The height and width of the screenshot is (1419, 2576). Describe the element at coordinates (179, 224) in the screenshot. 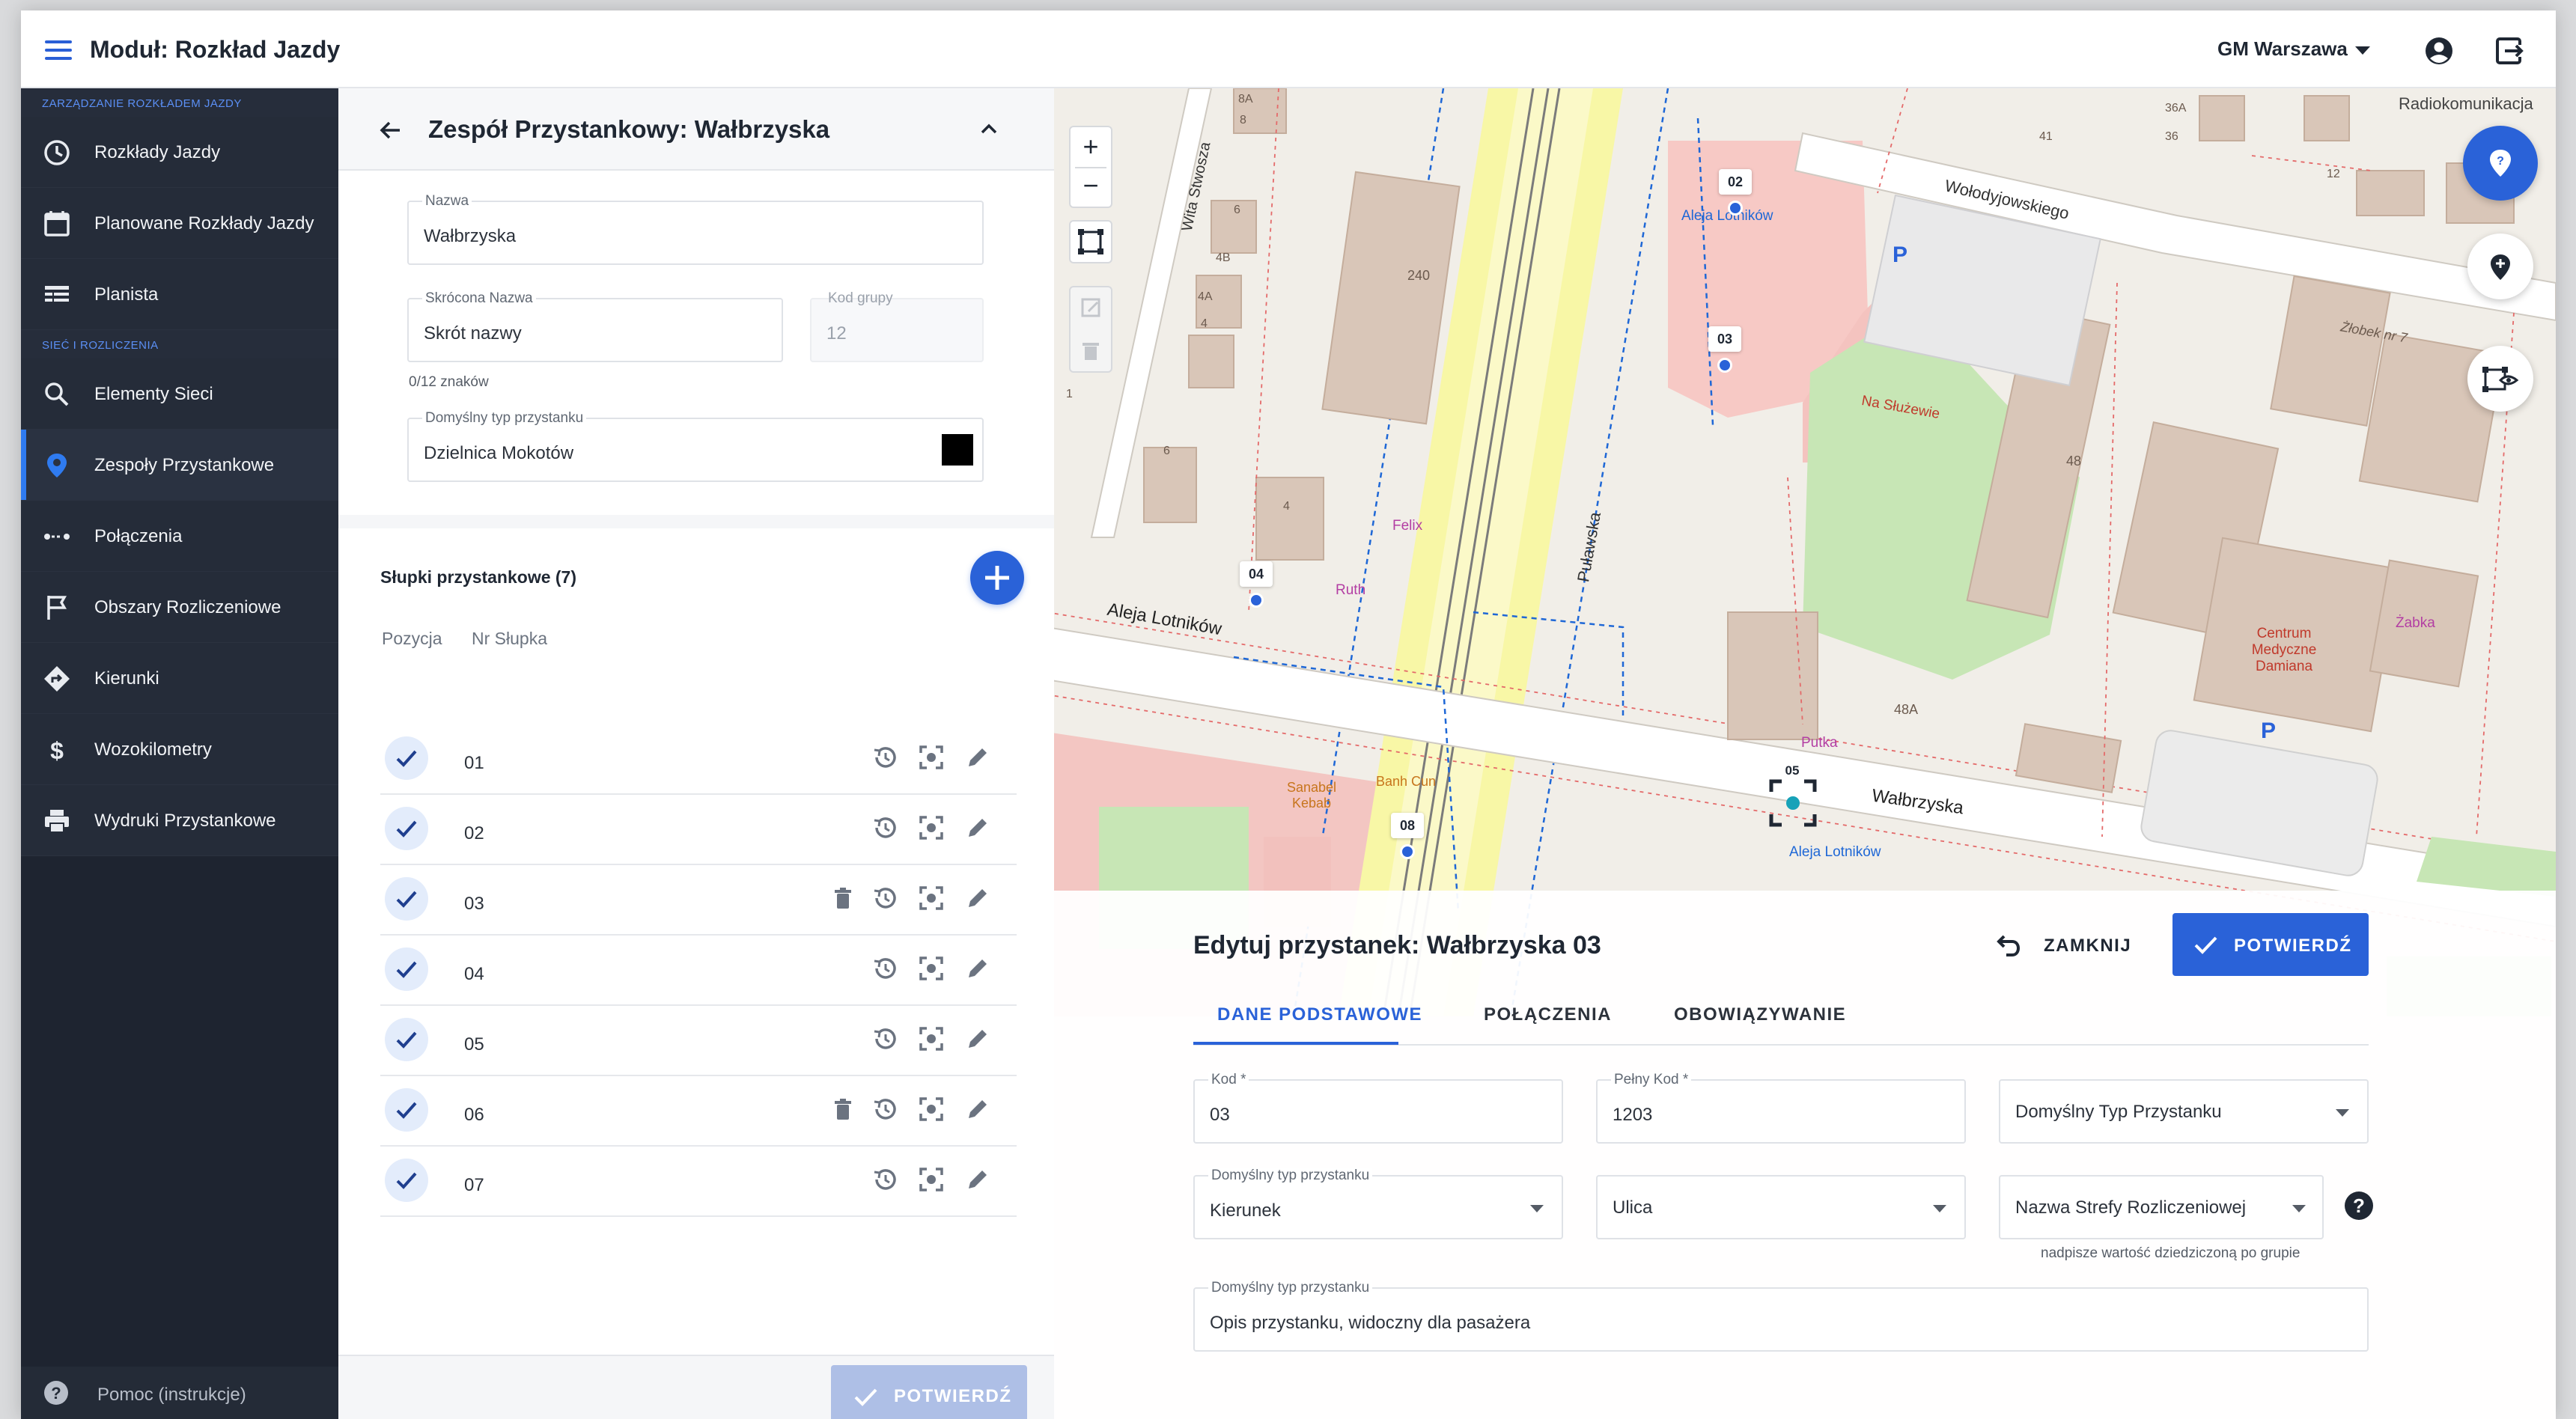

I see `sidebar-item-planowane-rozklady: Planowane Rozkłady Jazdy` at that location.